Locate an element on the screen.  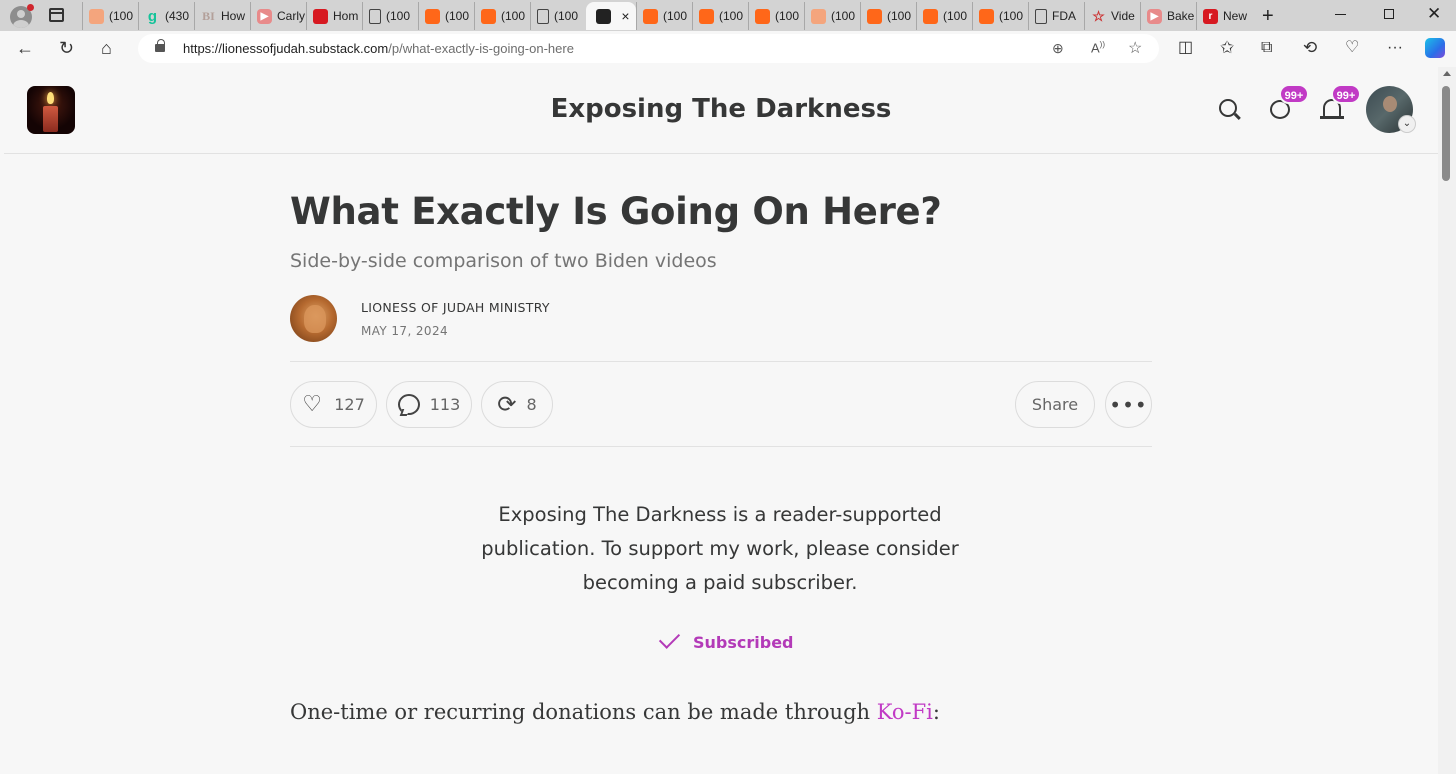
subscribed-label: Subscribed is located at coordinates (743, 642).